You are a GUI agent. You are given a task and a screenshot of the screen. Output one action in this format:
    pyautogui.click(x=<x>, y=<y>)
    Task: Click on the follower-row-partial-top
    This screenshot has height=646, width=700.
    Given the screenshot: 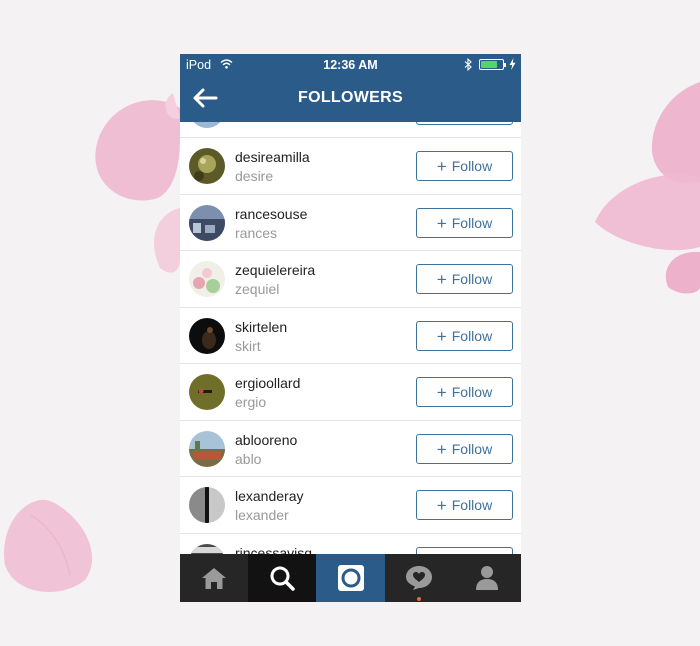 What is the action you would take?
    pyautogui.click(x=350, y=130)
    